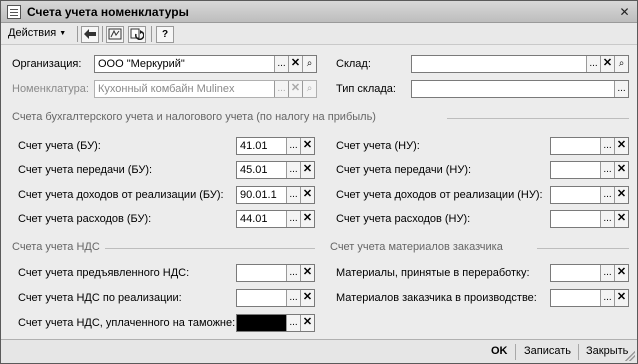  I want to click on section-divider, so click(538, 118).